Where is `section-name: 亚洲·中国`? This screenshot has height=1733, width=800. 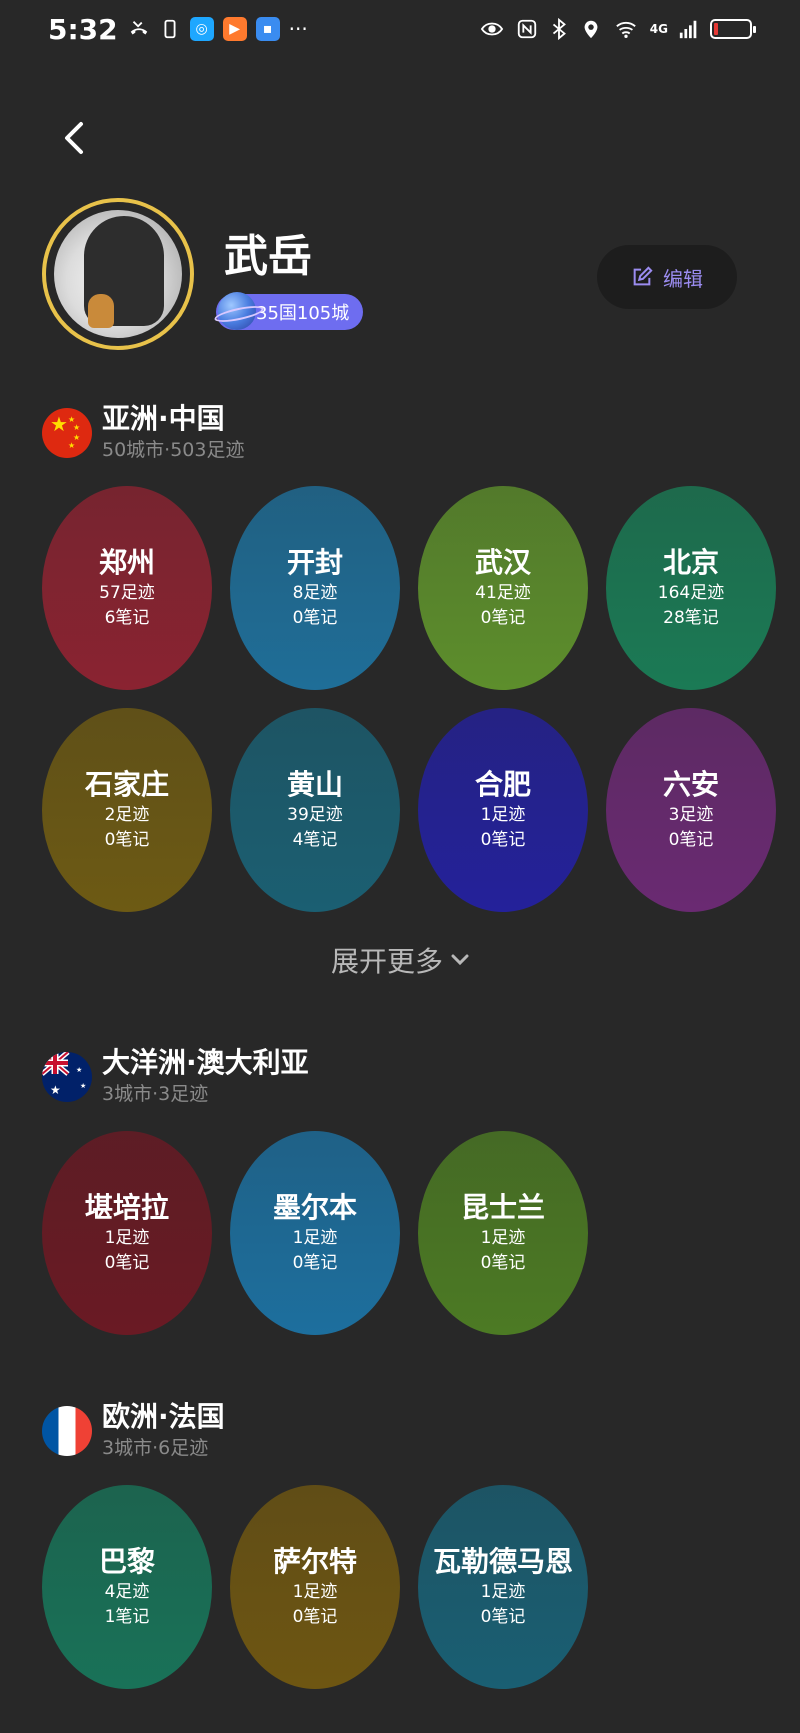 section-name: 亚洲·中国 is located at coordinates (163, 418).